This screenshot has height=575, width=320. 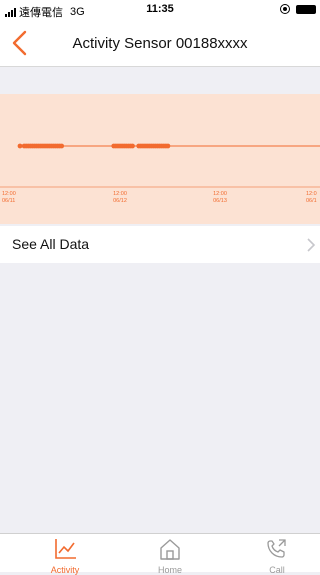 I want to click on page-title: Activity Sensor 00188xxxx, so click(x=160, y=43).